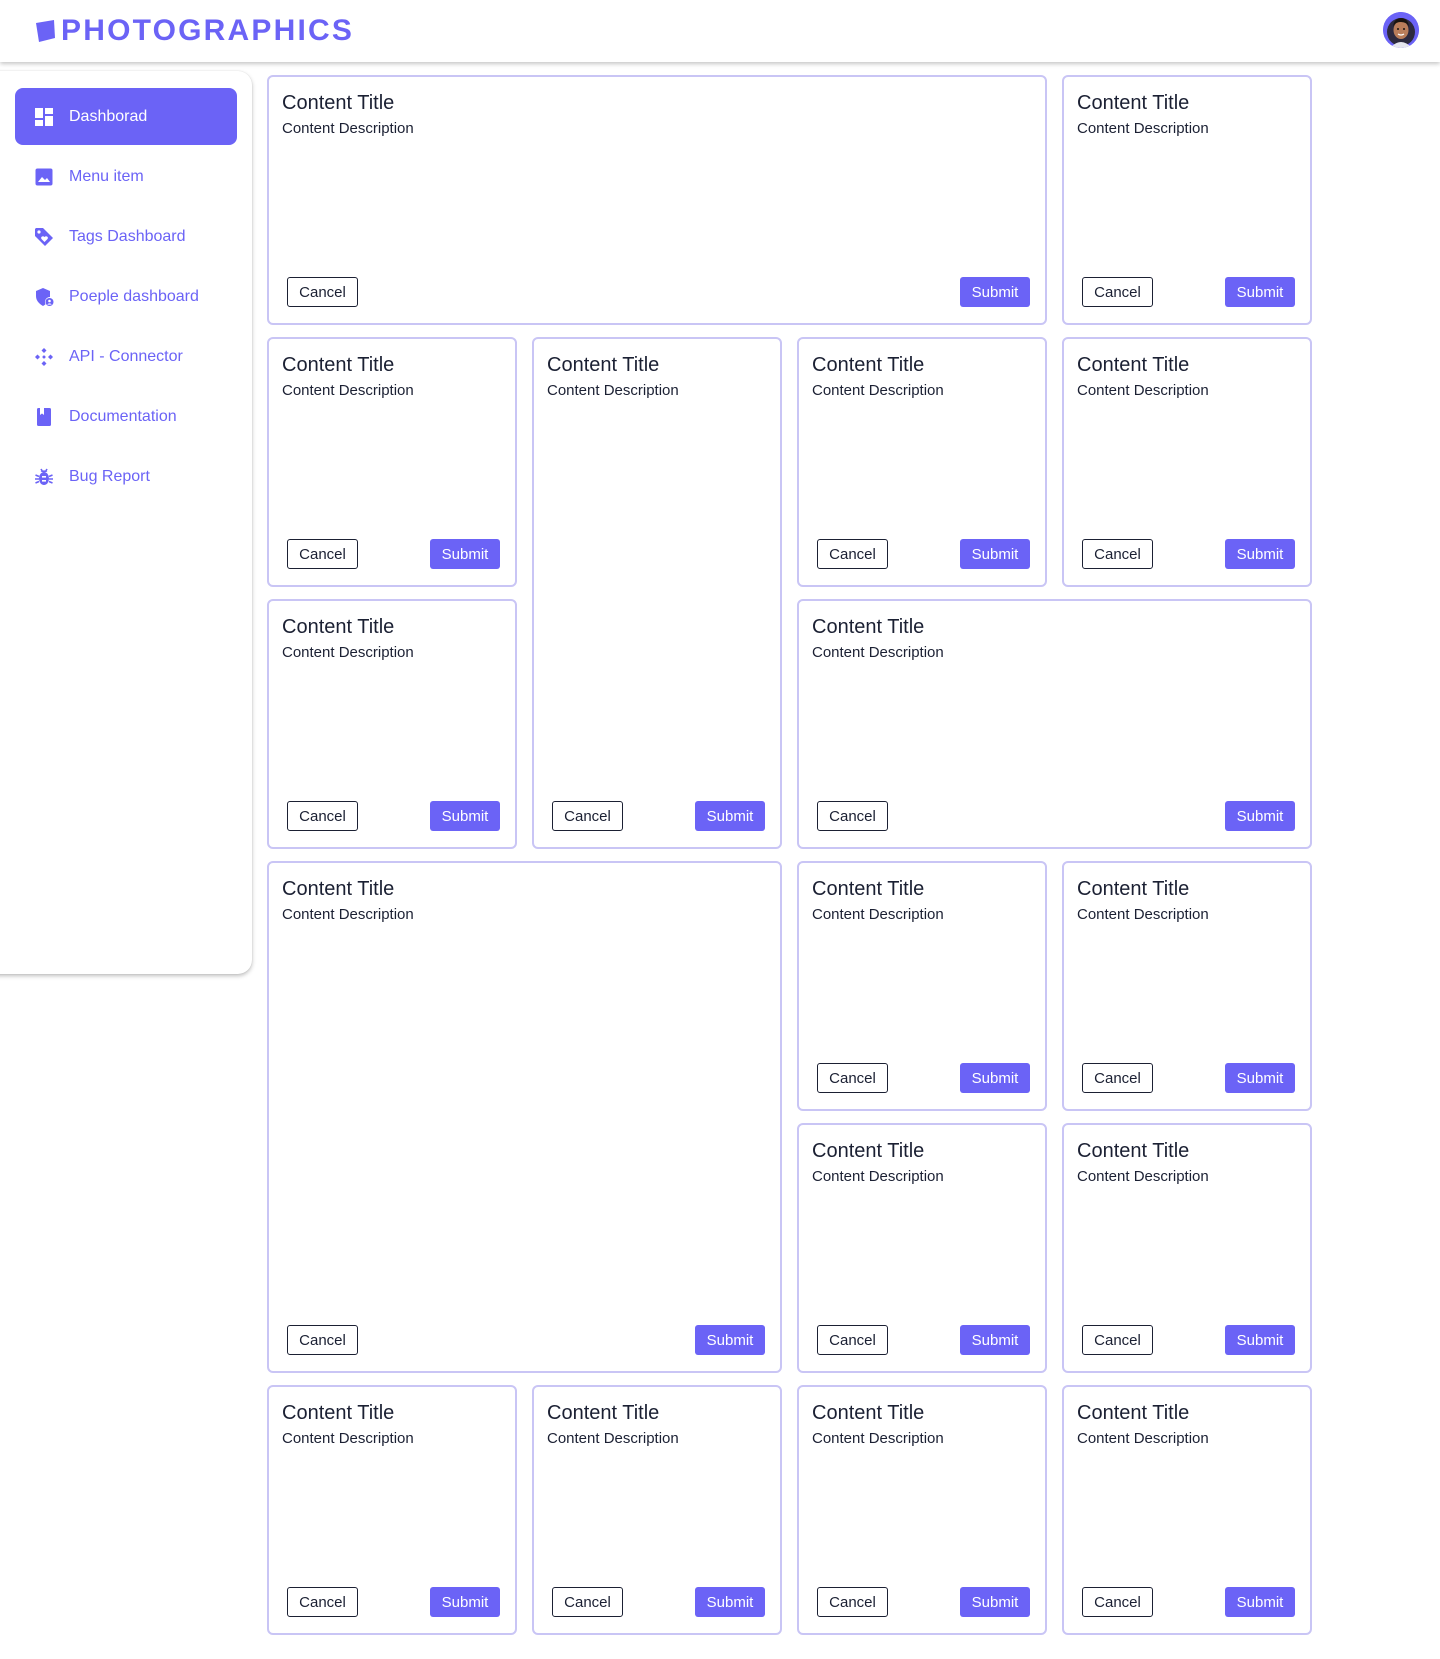 Image resolution: width=1440 pixels, height=1659 pixels. What do you see at coordinates (126, 176) in the screenshot?
I see `sidebar-item-menu: Menu item` at bounding box center [126, 176].